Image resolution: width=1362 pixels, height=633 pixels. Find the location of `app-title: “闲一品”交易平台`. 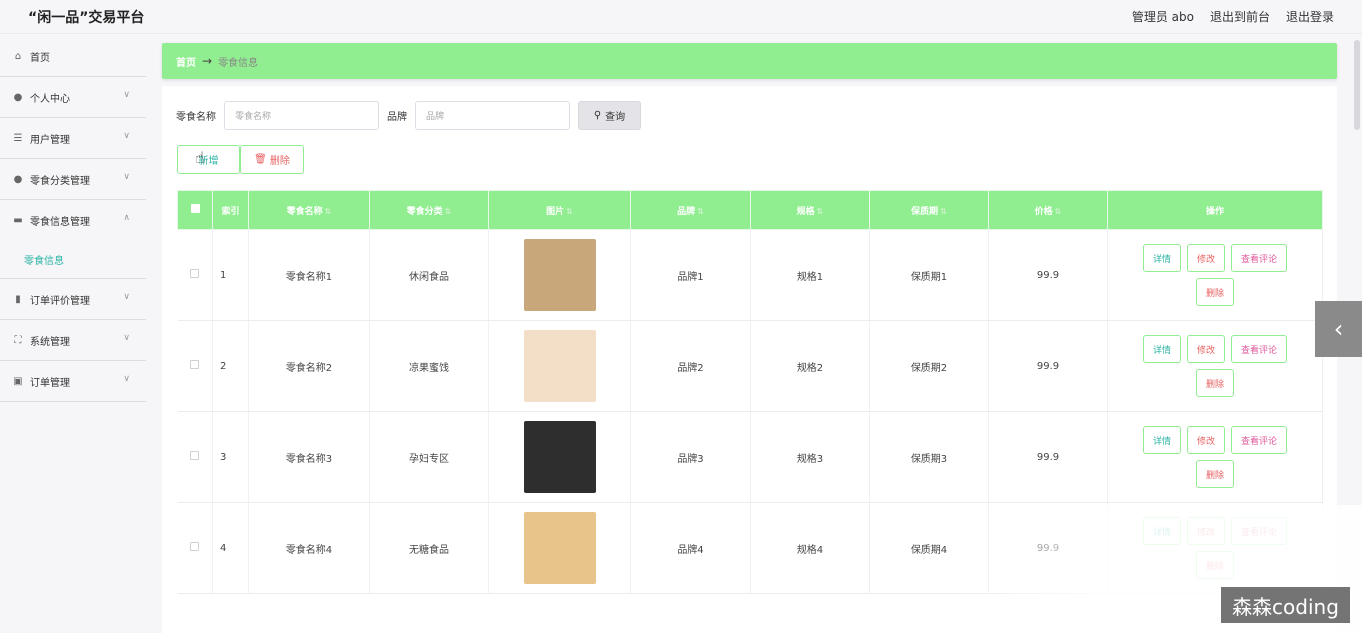

app-title: “闲一品”交易平台 is located at coordinates (86, 18).